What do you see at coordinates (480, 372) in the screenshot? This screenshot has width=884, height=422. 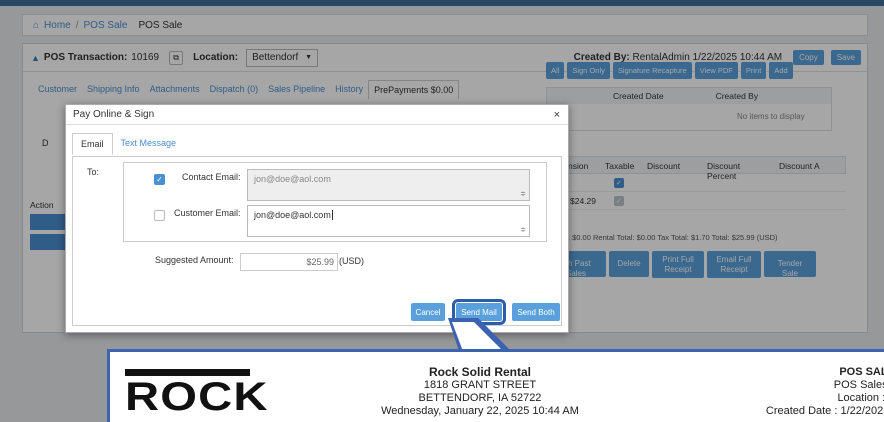 I see `company-name: Rock Solid Rental` at bounding box center [480, 372].